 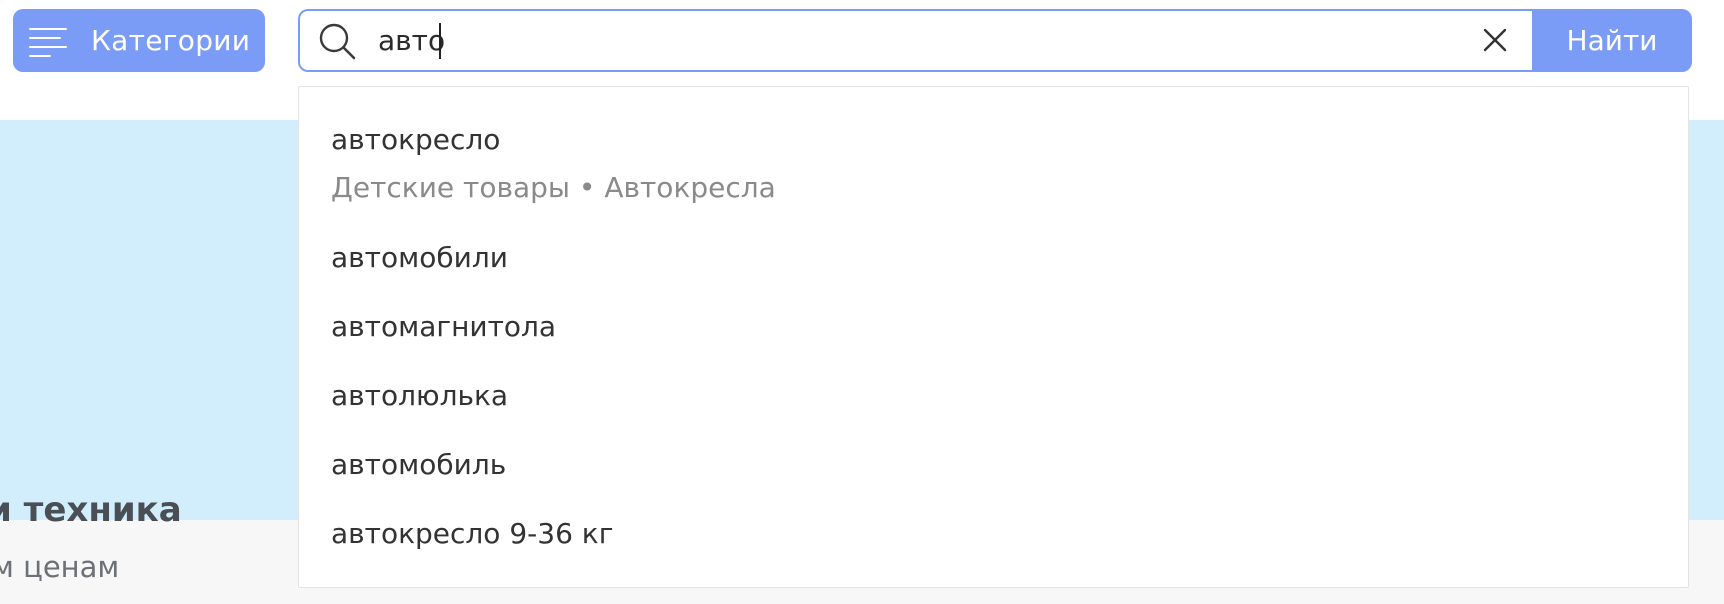 I want to click on search-input, so click(x=908, y=40).